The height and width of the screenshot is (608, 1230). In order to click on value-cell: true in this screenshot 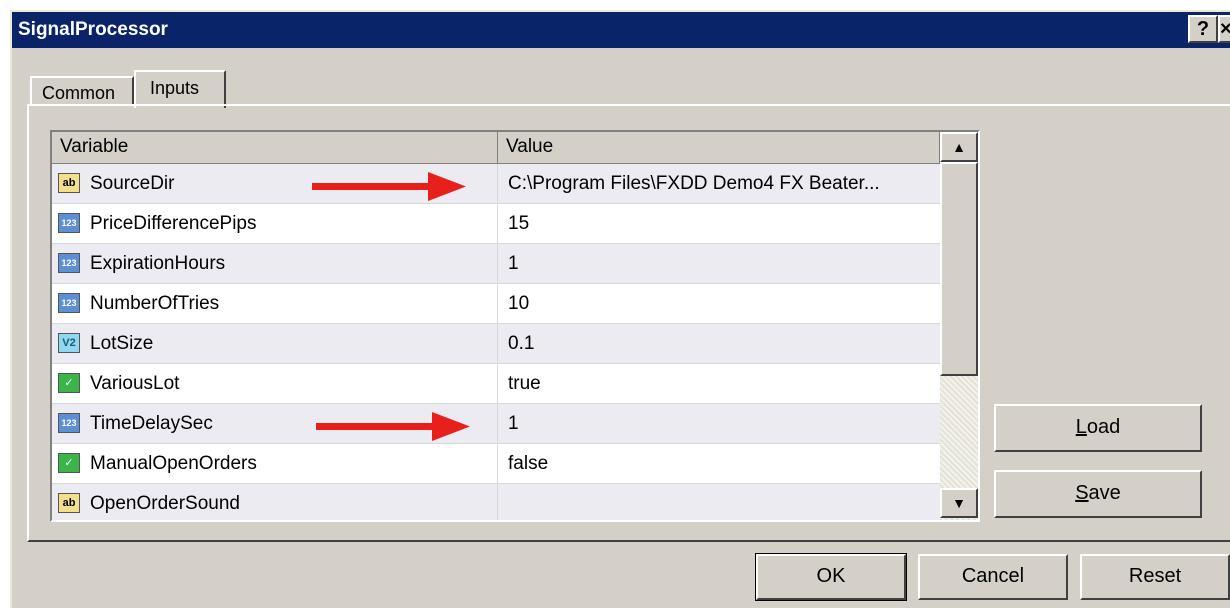, I will do `click(719, 383)`.